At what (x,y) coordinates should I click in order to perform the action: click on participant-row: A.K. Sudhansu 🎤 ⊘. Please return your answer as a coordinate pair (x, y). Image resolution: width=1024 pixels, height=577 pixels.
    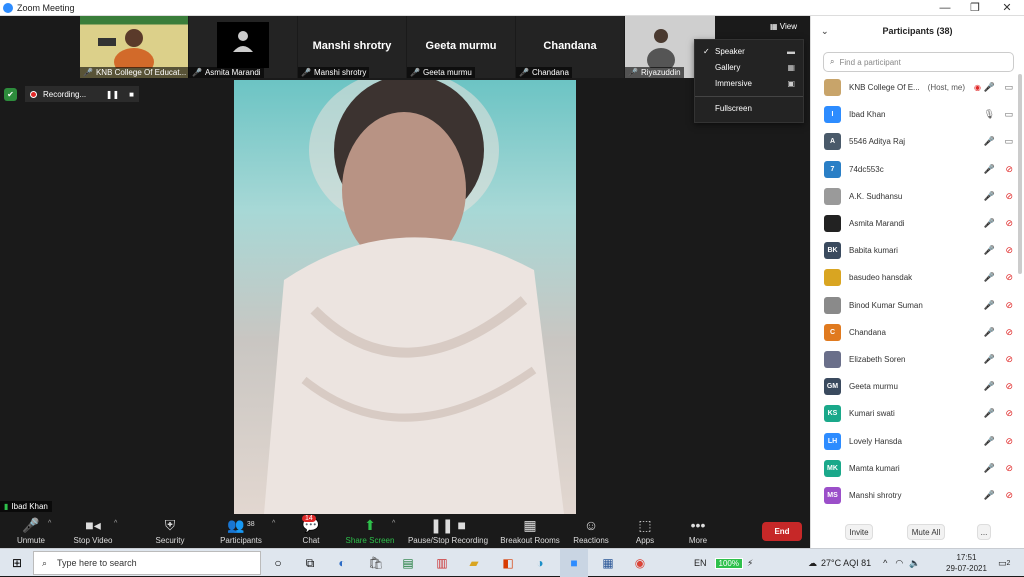
    Looking at the image, I should click on (914, 196).